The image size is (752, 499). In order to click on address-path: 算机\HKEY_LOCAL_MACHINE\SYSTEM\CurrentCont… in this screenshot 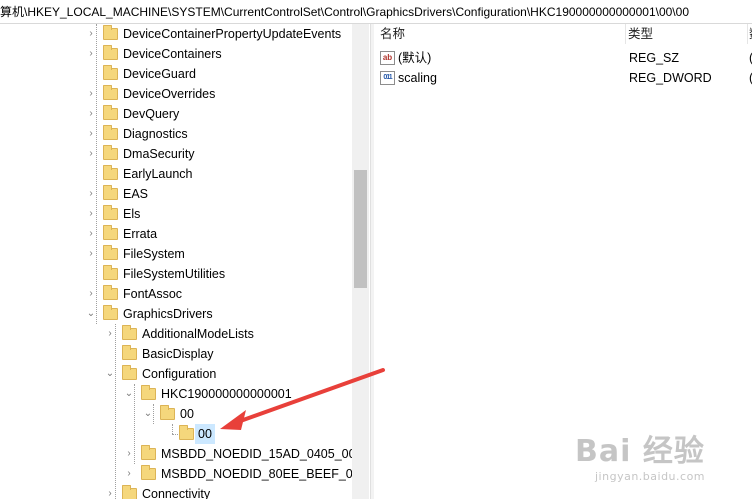, I will do `click(344, 12)`.